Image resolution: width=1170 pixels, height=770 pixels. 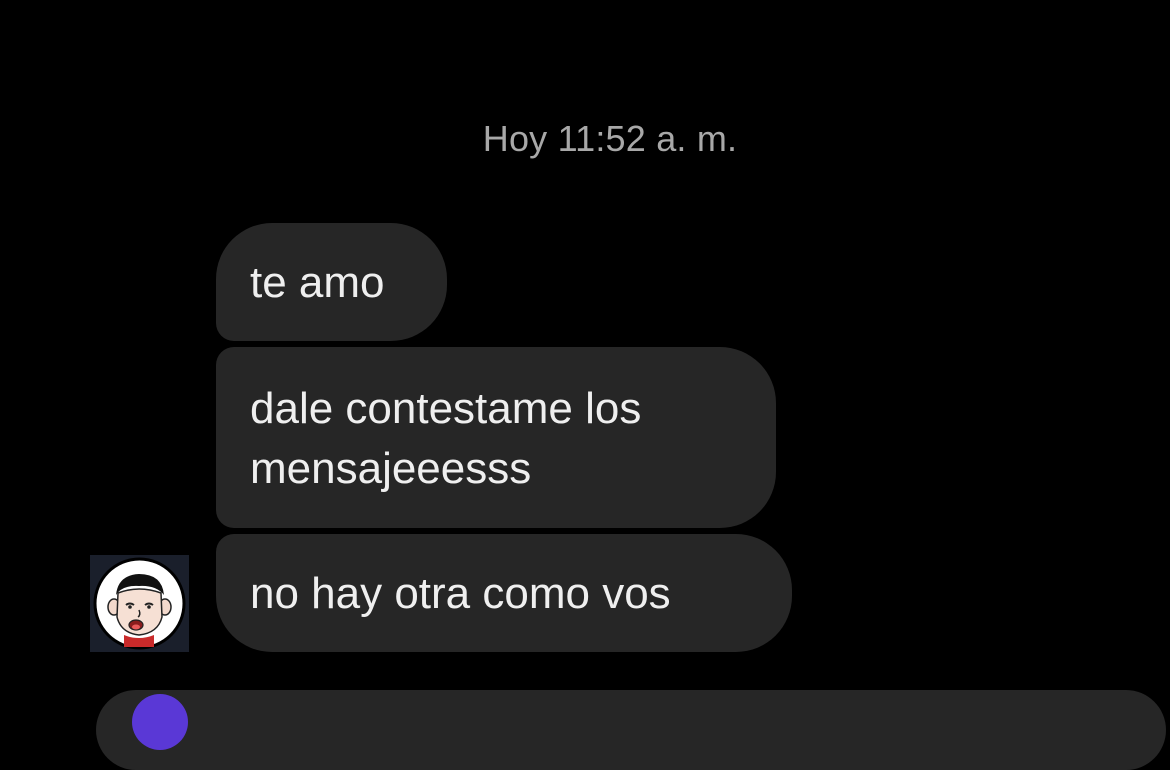 I want to click on message-bubble: dale contestame los mensajeeesss, so click(x=496, y=437).